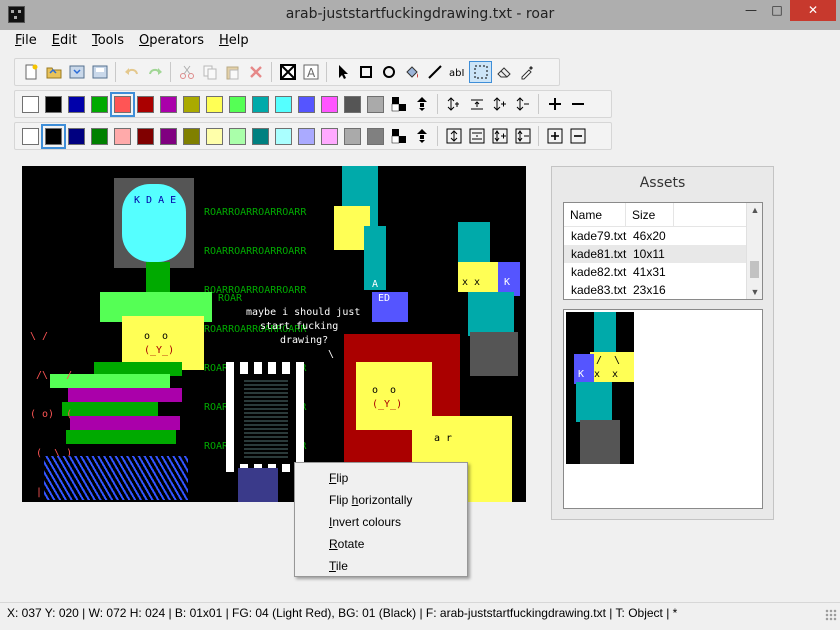 The width and height of the screenshot is (840, 630). What do you see at coordinates (172, 41) in the screenshot?
I see `menu-operators: Operators` at bounding box center [172, 41].